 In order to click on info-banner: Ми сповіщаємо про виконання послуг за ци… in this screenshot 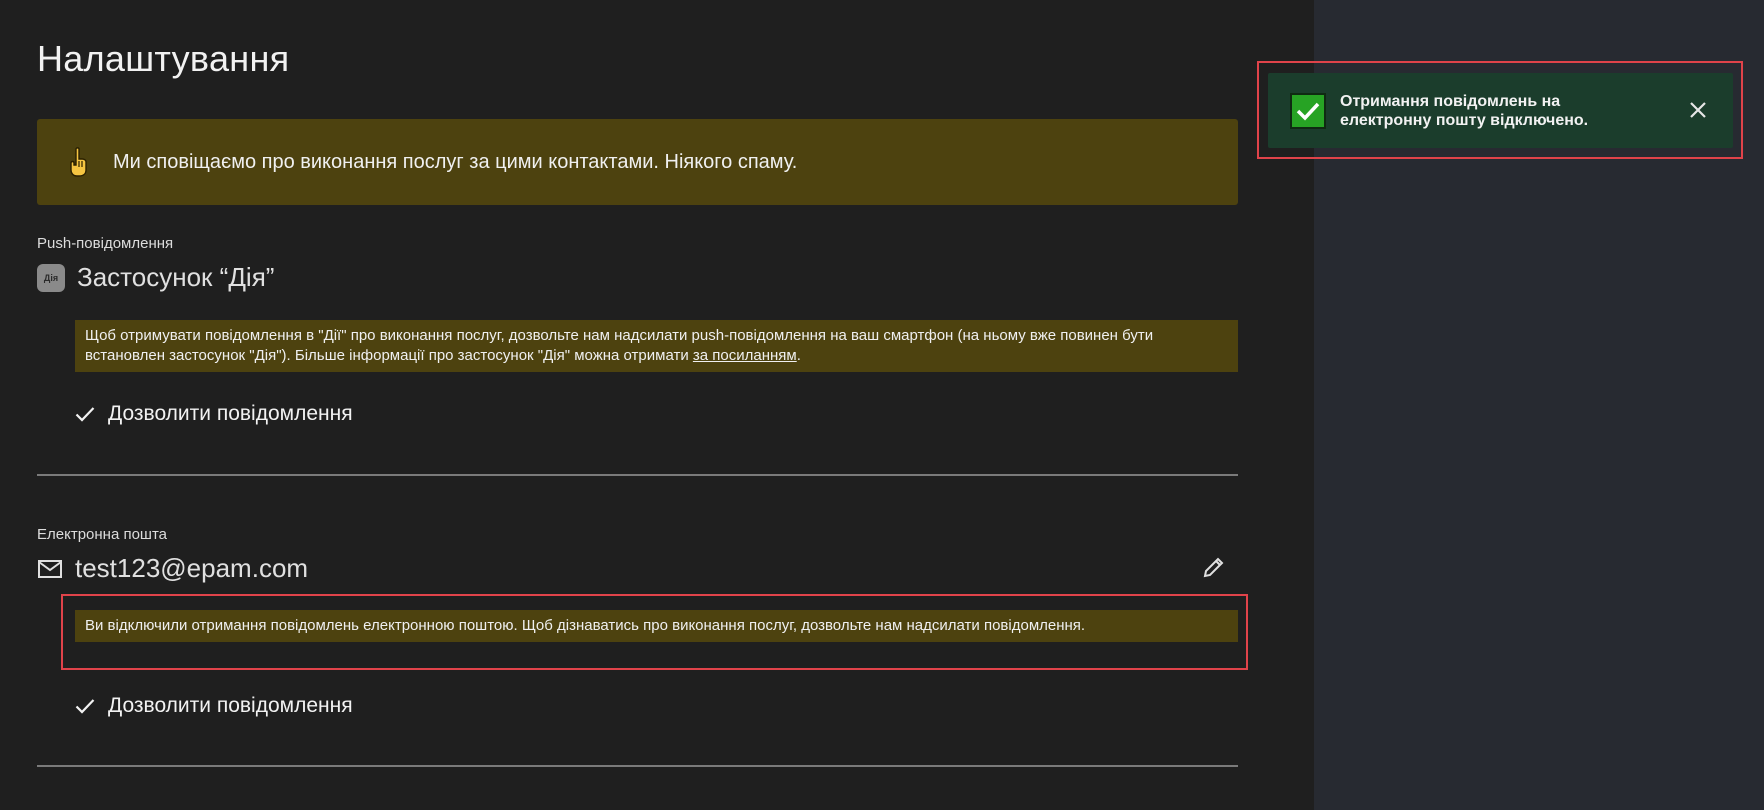, I will do `click(637, 162)`.